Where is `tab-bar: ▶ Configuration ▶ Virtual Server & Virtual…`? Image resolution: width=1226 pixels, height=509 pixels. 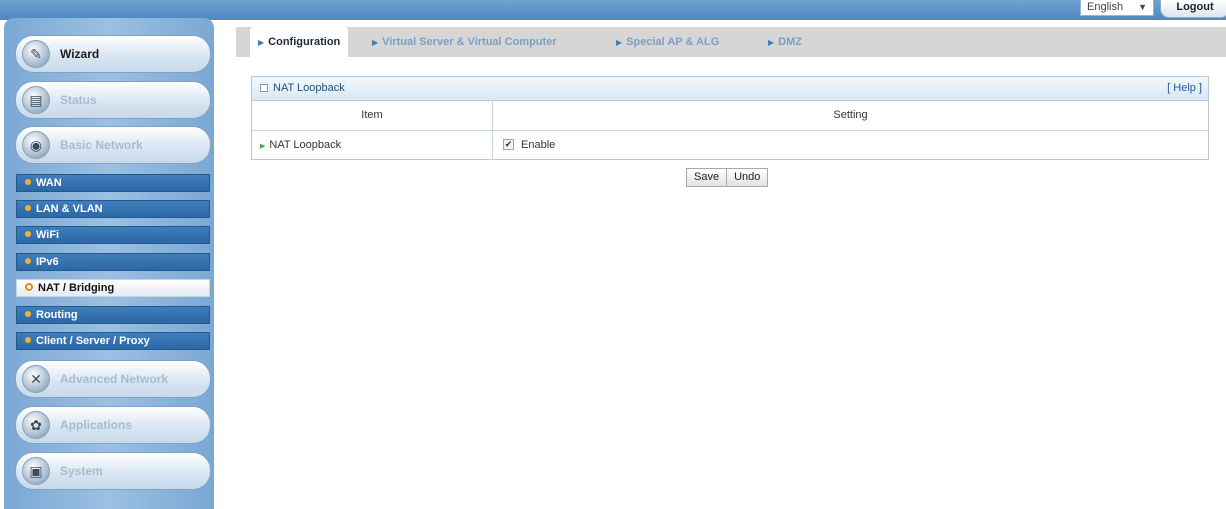 tab-bar: ▶ Configuration ▶ Virtual Server & Virtual… is located at coordinates (731, 42).